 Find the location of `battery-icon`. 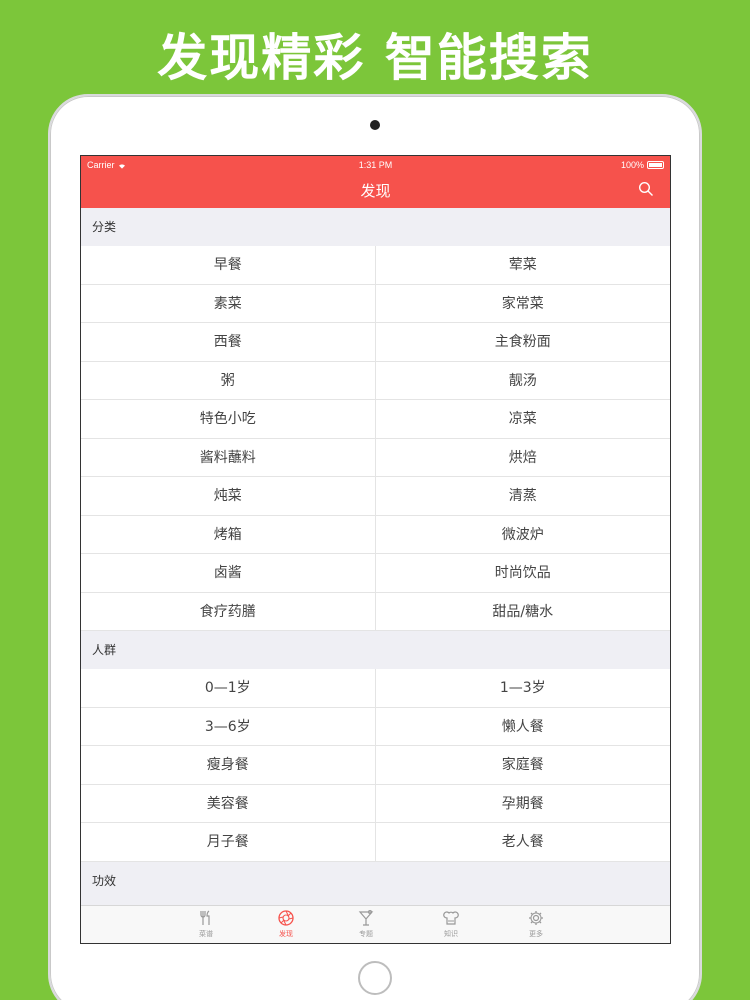

battery-icon is located at coordinates (655, 165).